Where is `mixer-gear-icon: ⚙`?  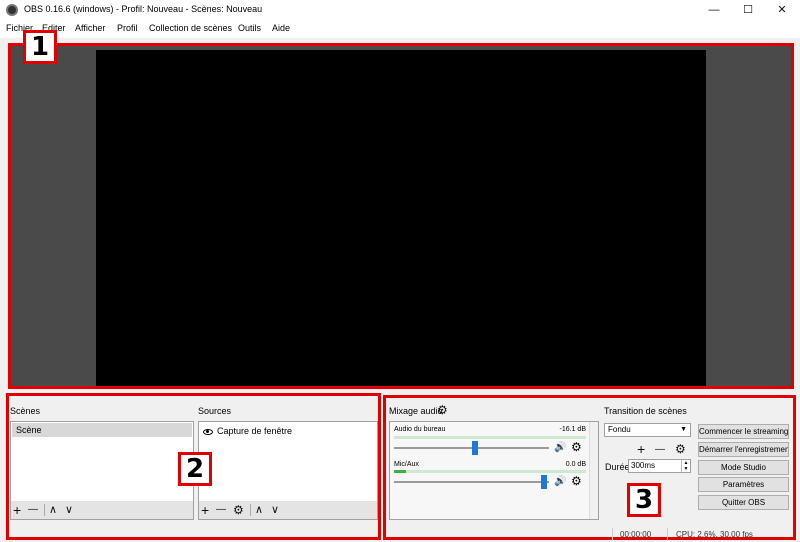
mixer-gear-icon: ⚙ is located at coordinates (442, 410).